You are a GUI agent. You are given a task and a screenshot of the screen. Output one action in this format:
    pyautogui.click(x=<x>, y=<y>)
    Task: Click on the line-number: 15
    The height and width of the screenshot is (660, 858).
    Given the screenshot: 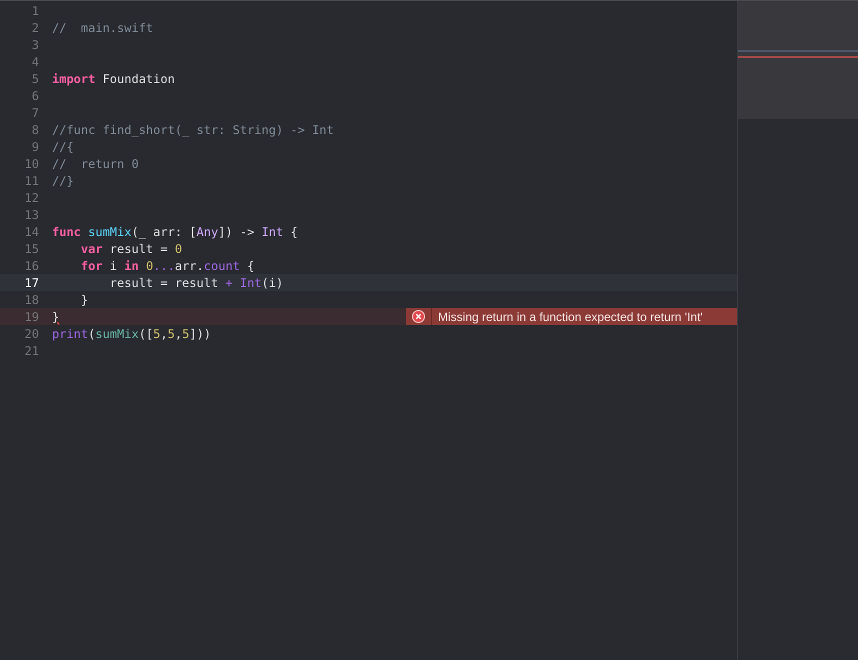 What is the action you would take?
    pyautogui.click(x=31, y=249)
    